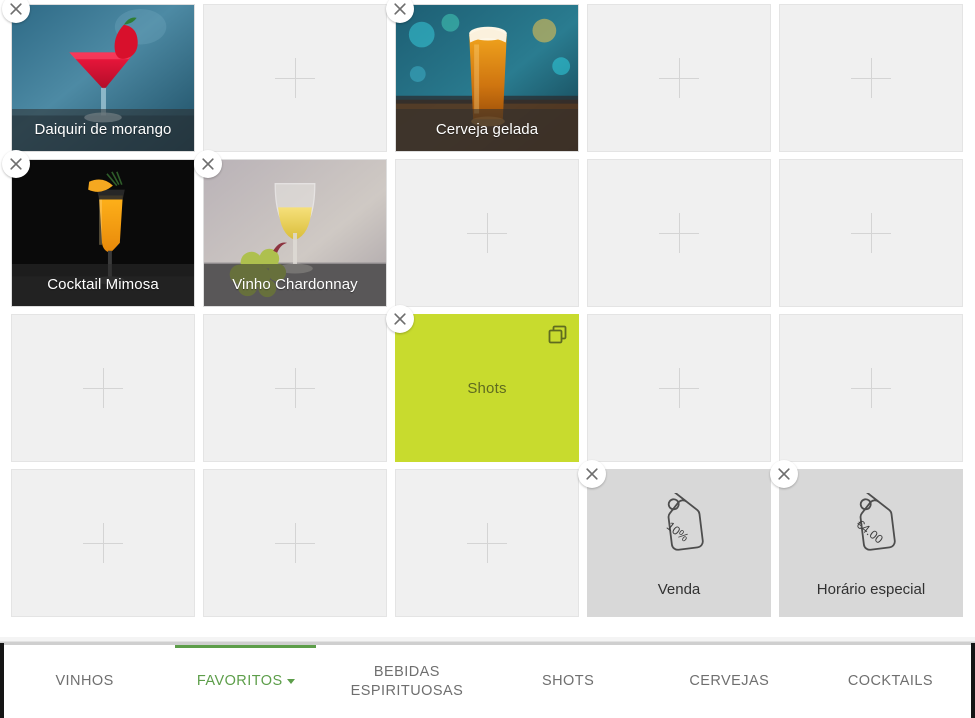 The width and height of the screenshot is (975, 718). What do you see at coordinates (103, 78) in the screenshot?
I see `product-tile: Daiquiri de morango` at bounding box center [103, 78].